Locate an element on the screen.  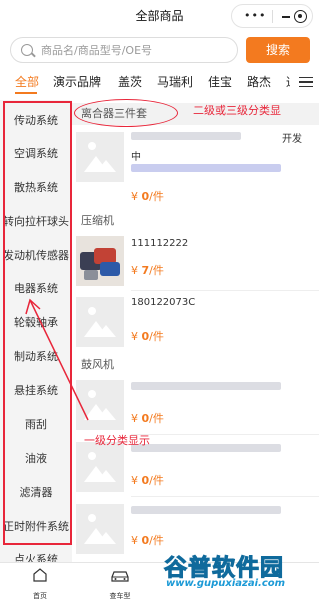
home-icon is located at coordinates (40, 575).